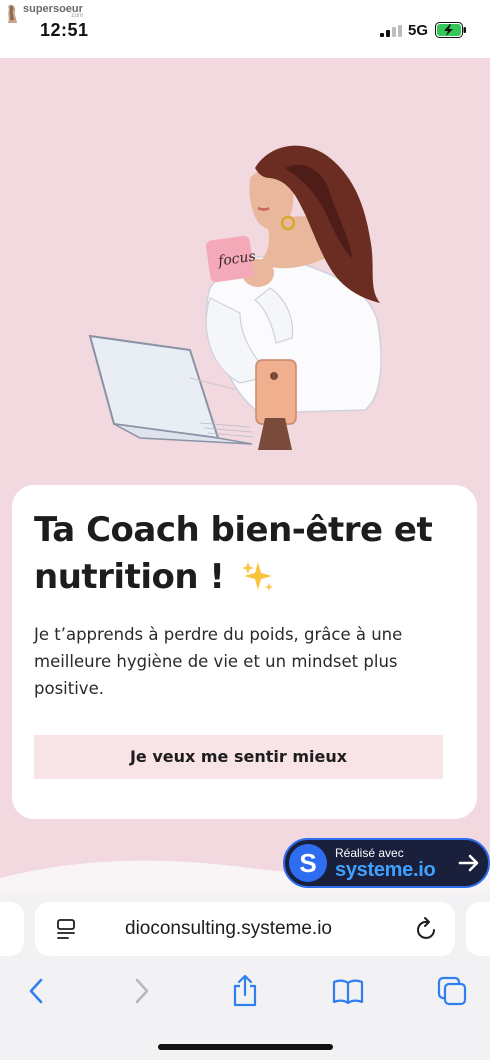 Image resolution: width=490 pixels, height=1060 pixels. I want to click on reload-icon, so click(427, 929).